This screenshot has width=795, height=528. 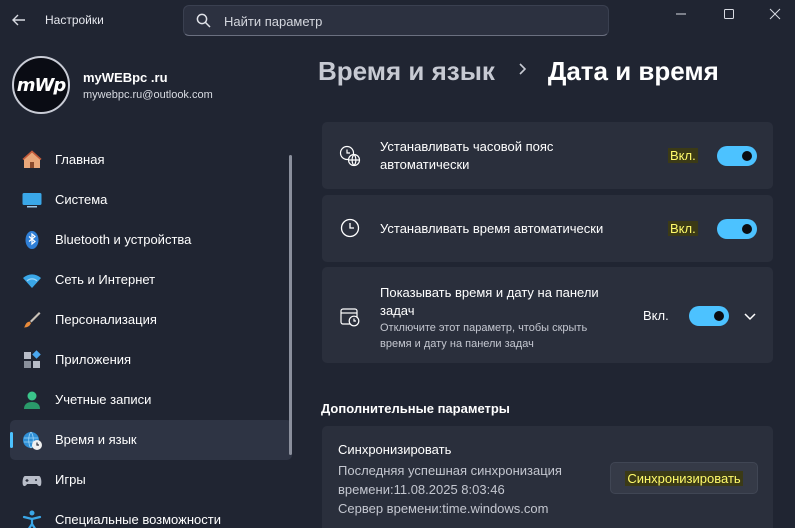 I want to click on sidebar-item-label: Специальные возможности, so click(x=138, y=519).